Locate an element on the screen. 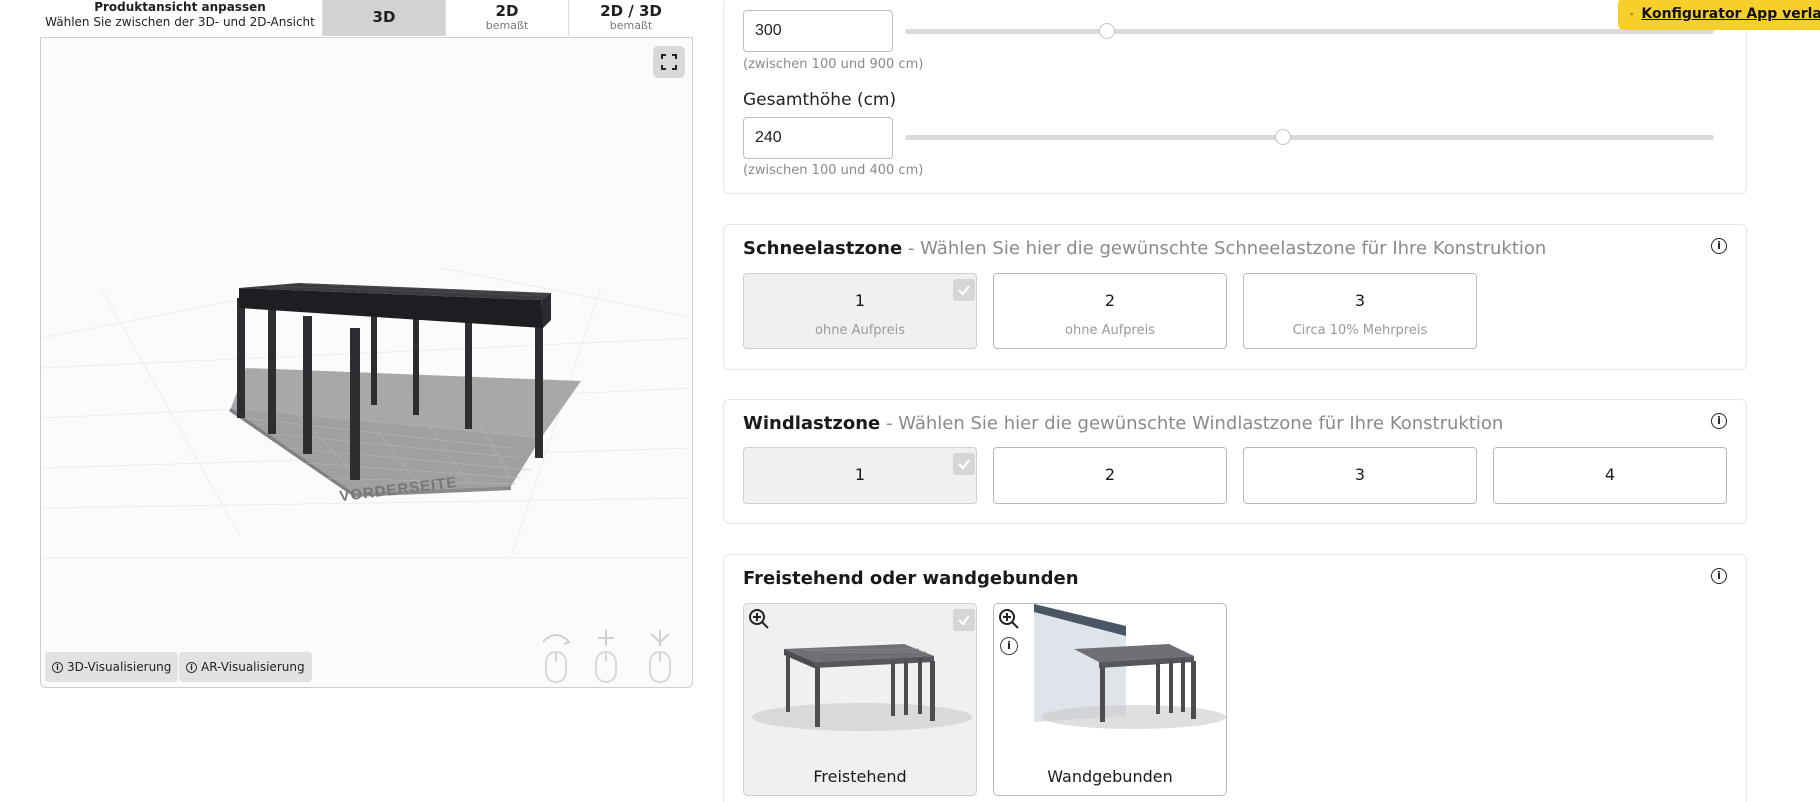 The image size is (1820, 802). wind-option-1-value: 1 is located at coordinates (860, 474).